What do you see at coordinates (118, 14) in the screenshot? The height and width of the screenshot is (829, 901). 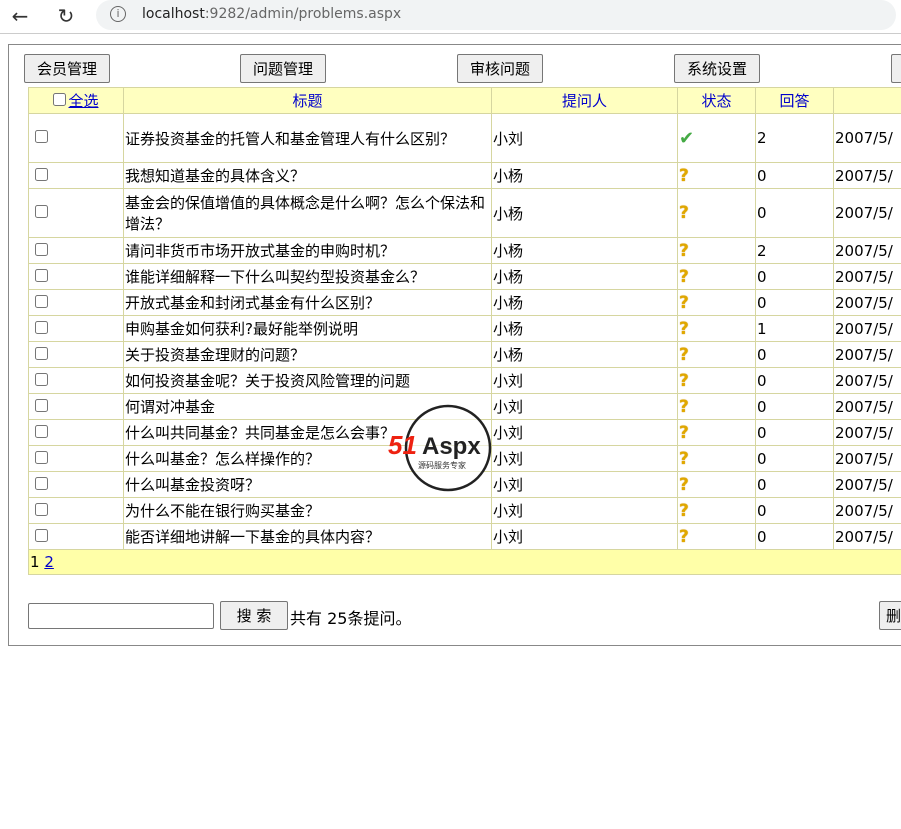 I see `info-icon: i` at bounding box center [118, 14].